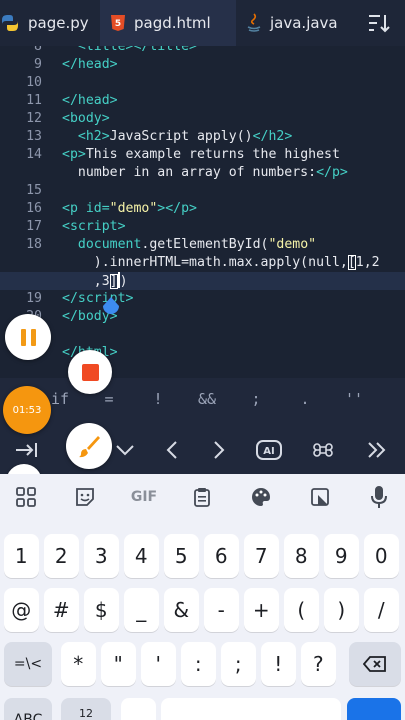 This screenshot has height=720, width=405. Describe the element at coordinates (26, 497) in the screenshot. I see `apps-grid-icon` at that location.